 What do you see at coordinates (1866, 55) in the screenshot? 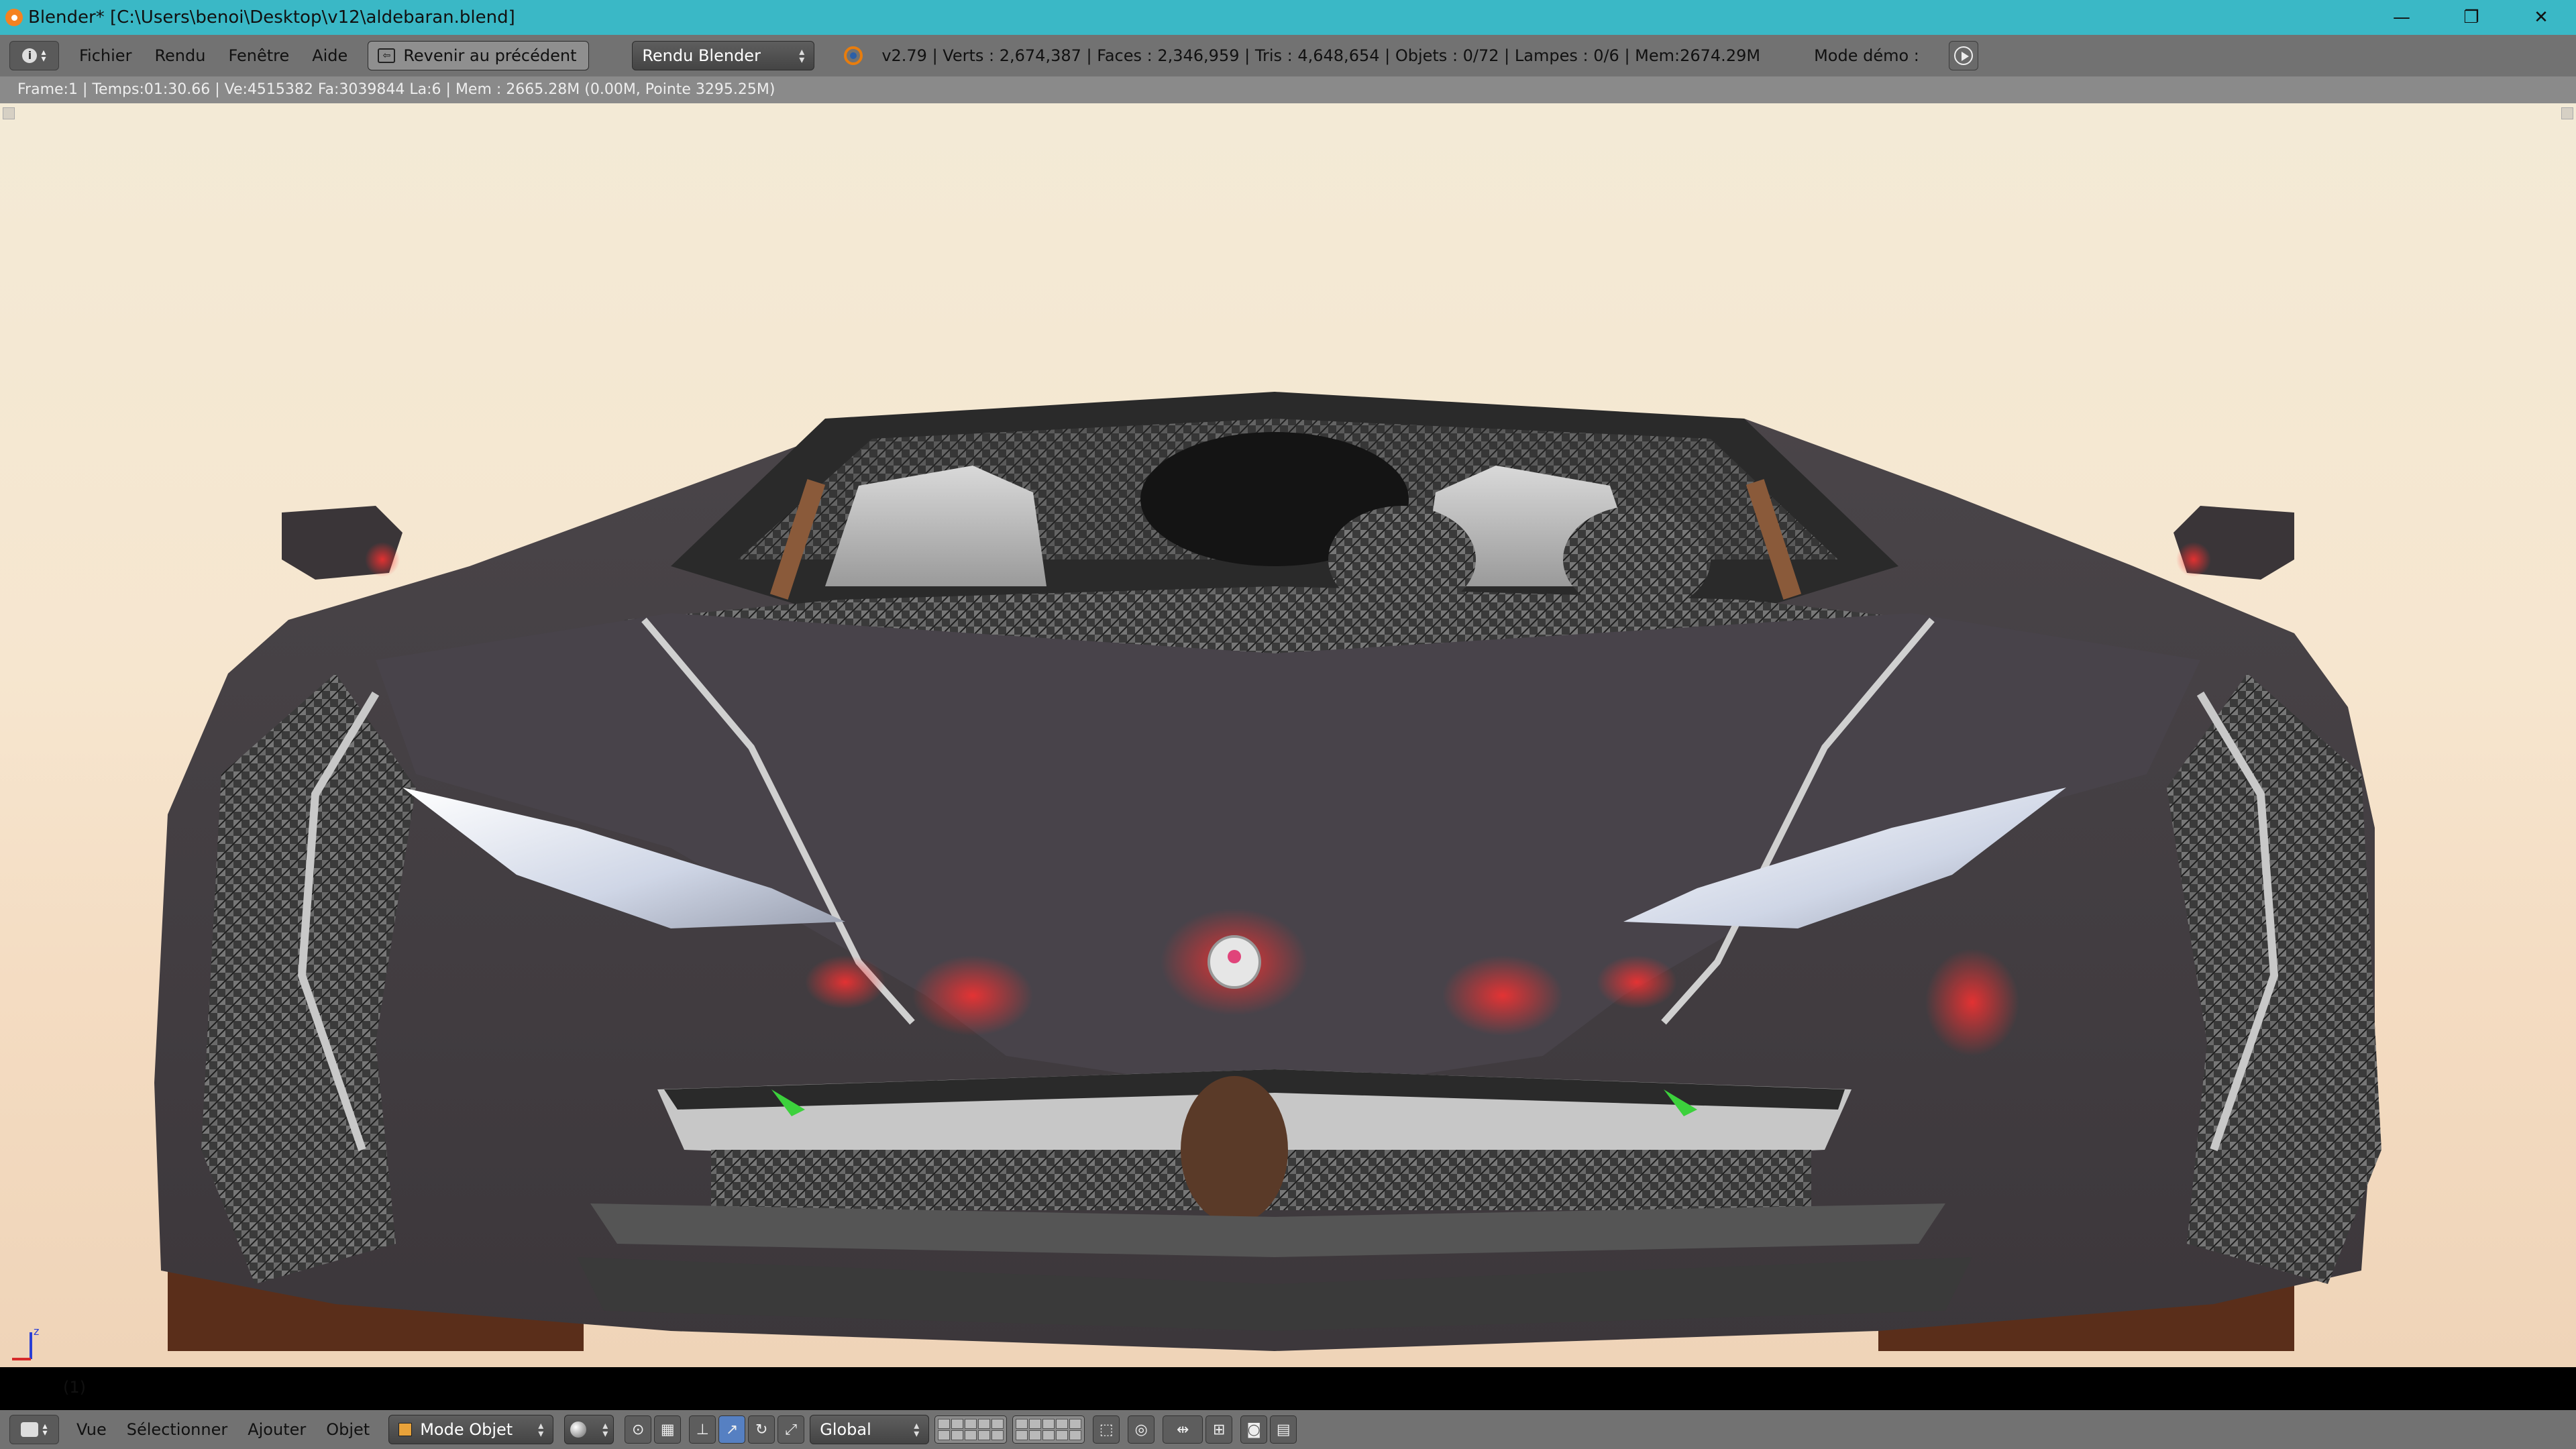
I see `demo-mode-label: Mode démo :` at bounding box center [1866, 55].